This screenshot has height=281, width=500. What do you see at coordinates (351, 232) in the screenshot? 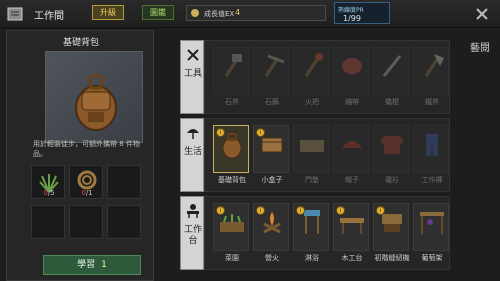
I see `recipe-slot: i 木工台` at bounding box center [351, 232].